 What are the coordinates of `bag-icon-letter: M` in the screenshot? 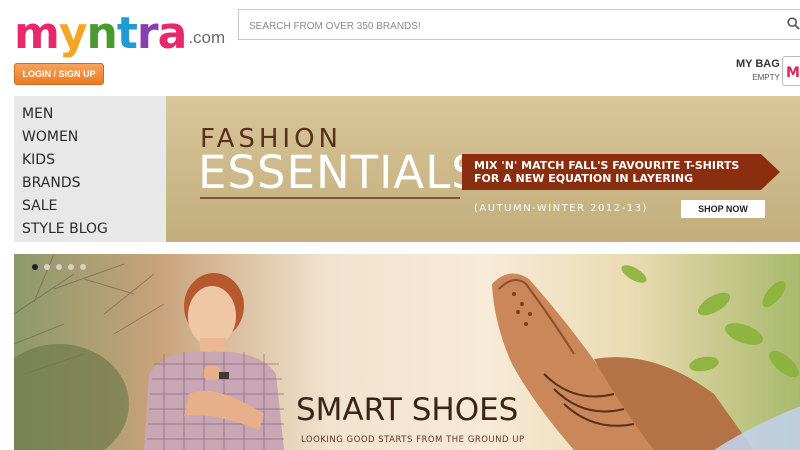 It's located at (793, 73).